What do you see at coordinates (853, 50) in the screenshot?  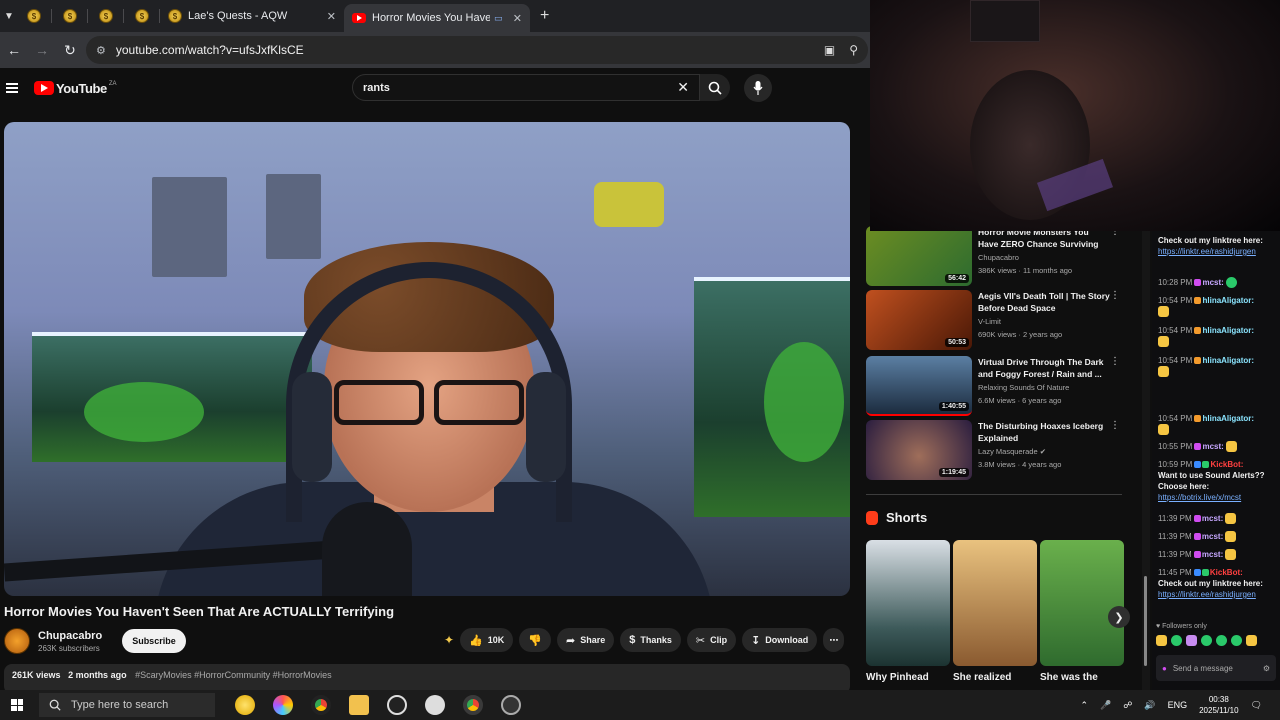 I see `zoom-icon: ⚲` at bounding box center [853, 50].